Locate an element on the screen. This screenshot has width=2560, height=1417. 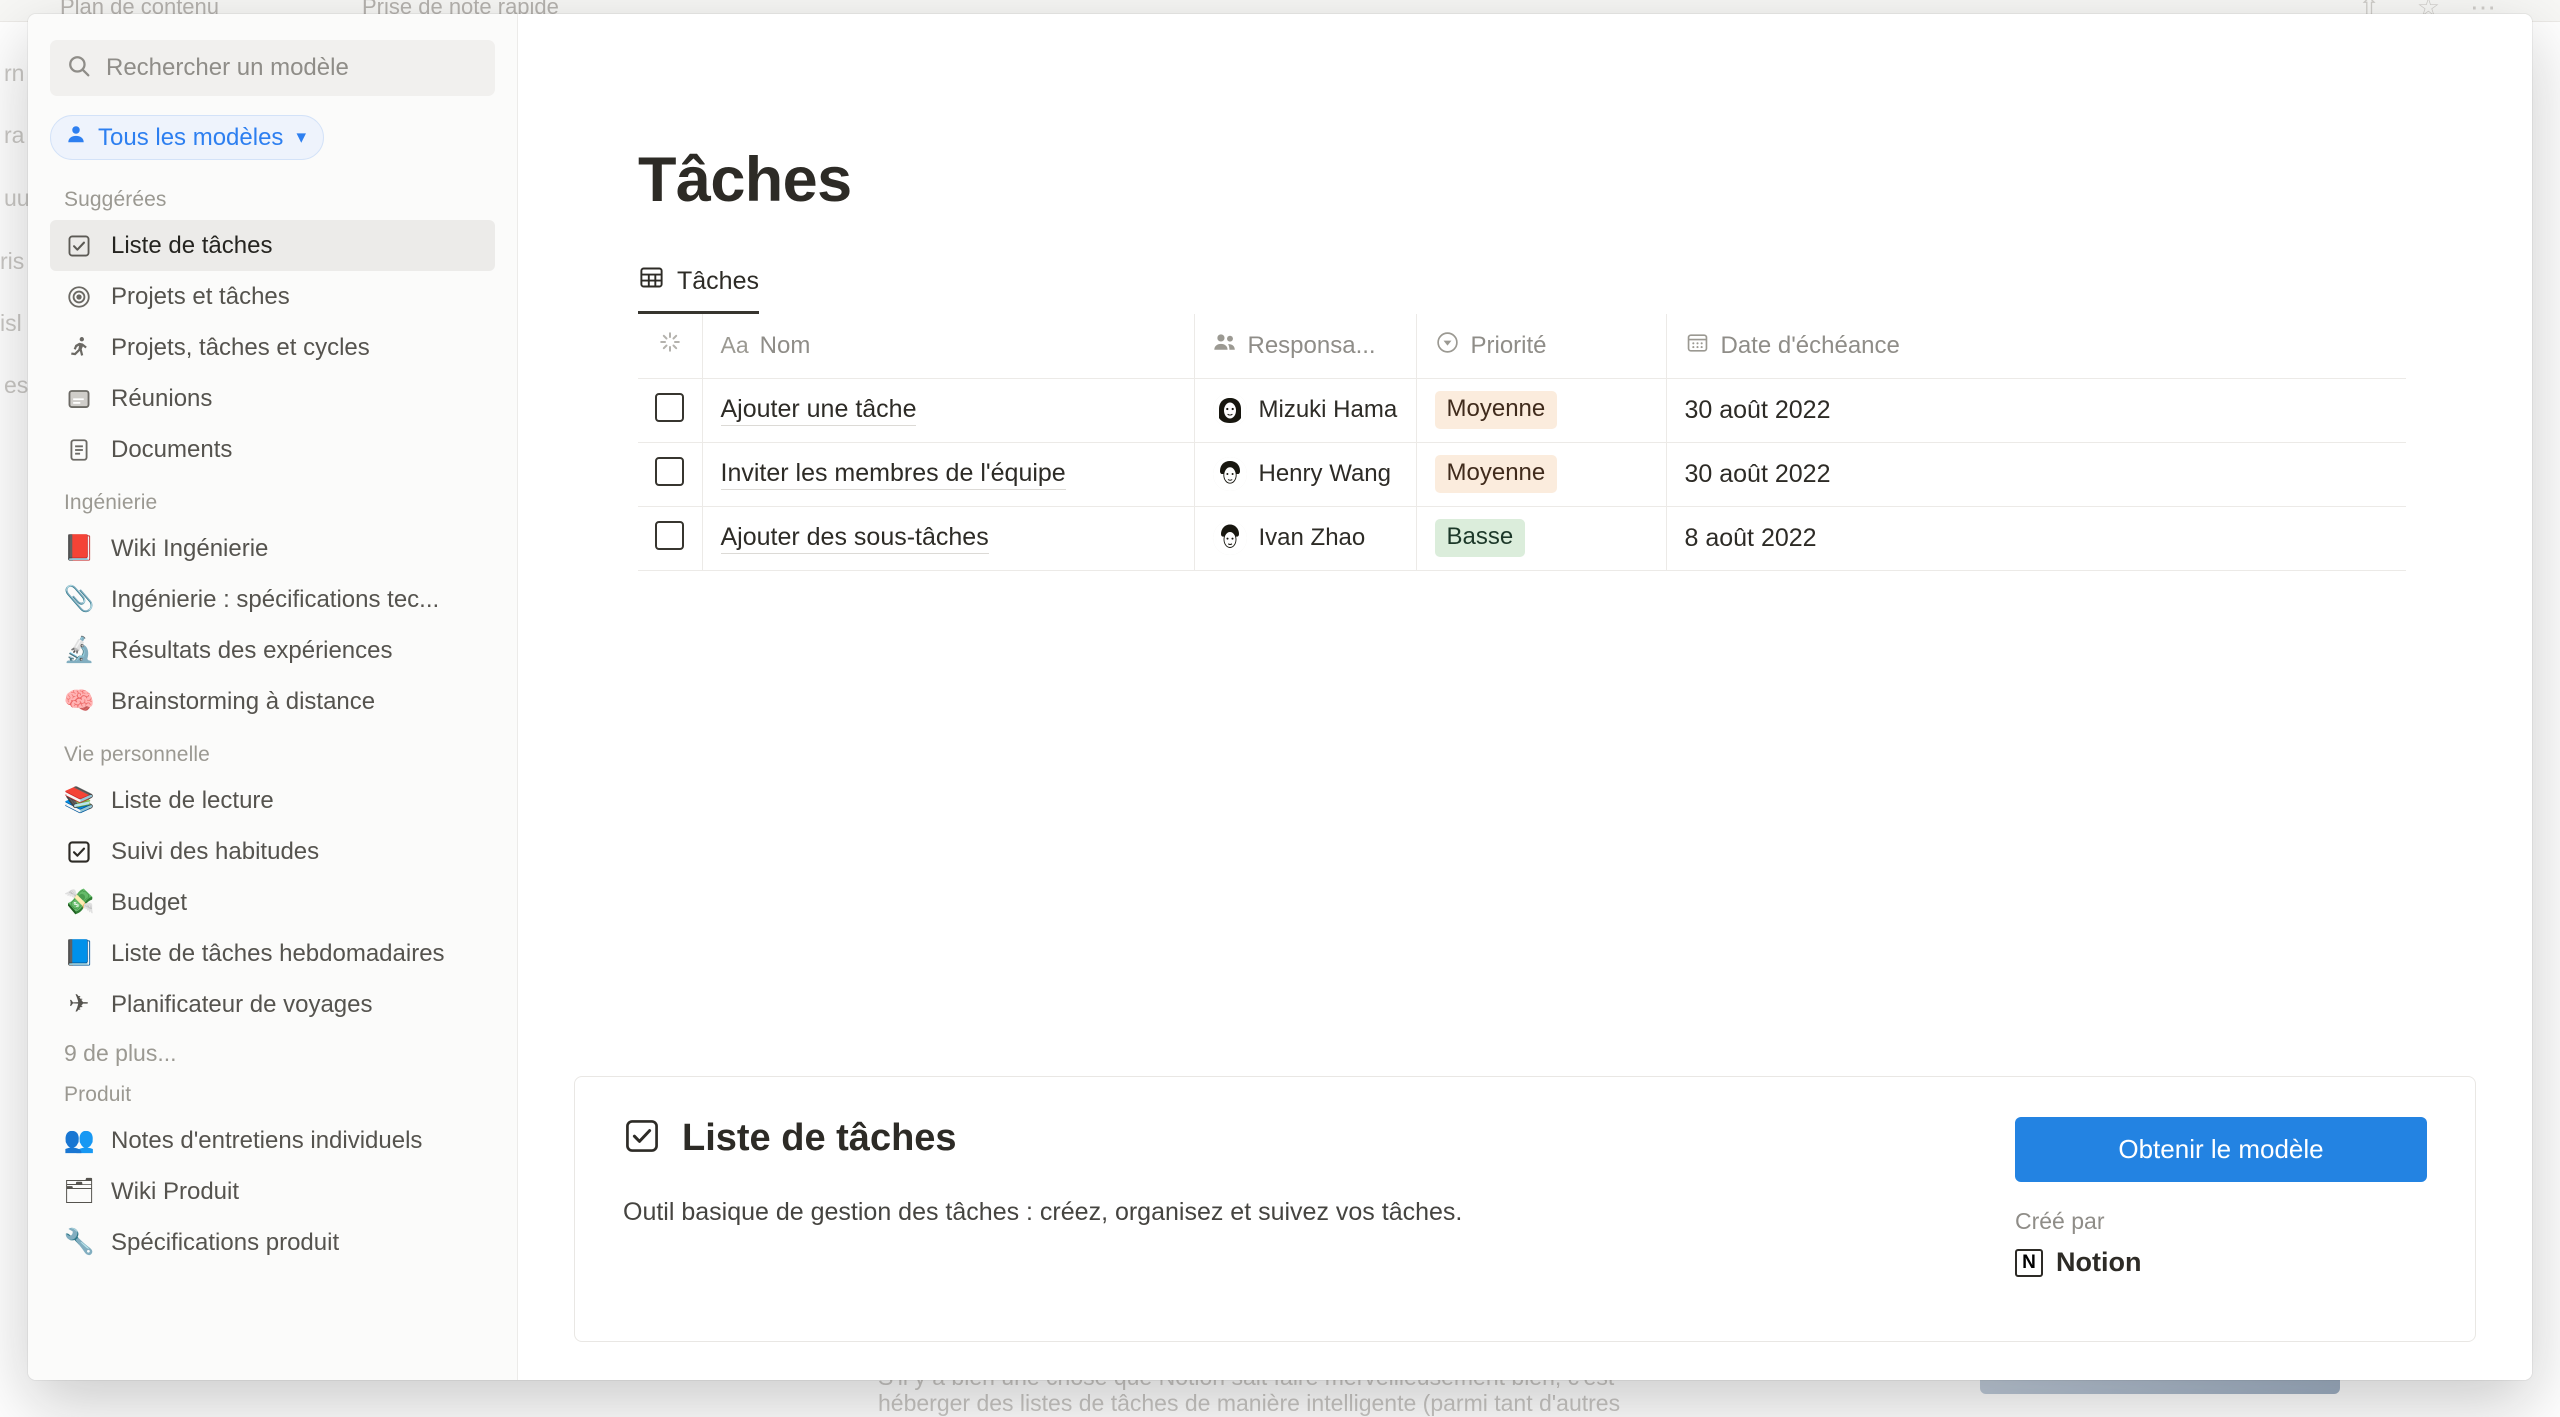
row-name-cell: Ajouter des sous-tâches is located at coordinates (948, 538).